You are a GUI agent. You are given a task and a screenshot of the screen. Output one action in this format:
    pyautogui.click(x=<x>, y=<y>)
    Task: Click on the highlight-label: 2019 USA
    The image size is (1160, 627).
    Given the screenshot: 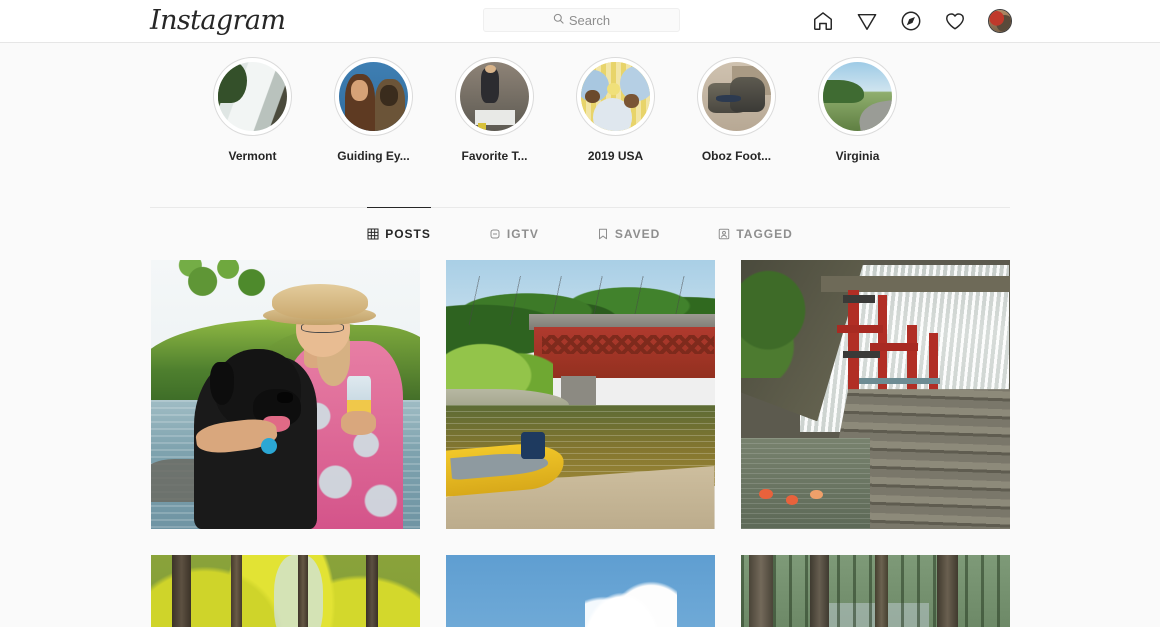 What is the action you would take?
    pyautogui.click(x=615, y=156)
    